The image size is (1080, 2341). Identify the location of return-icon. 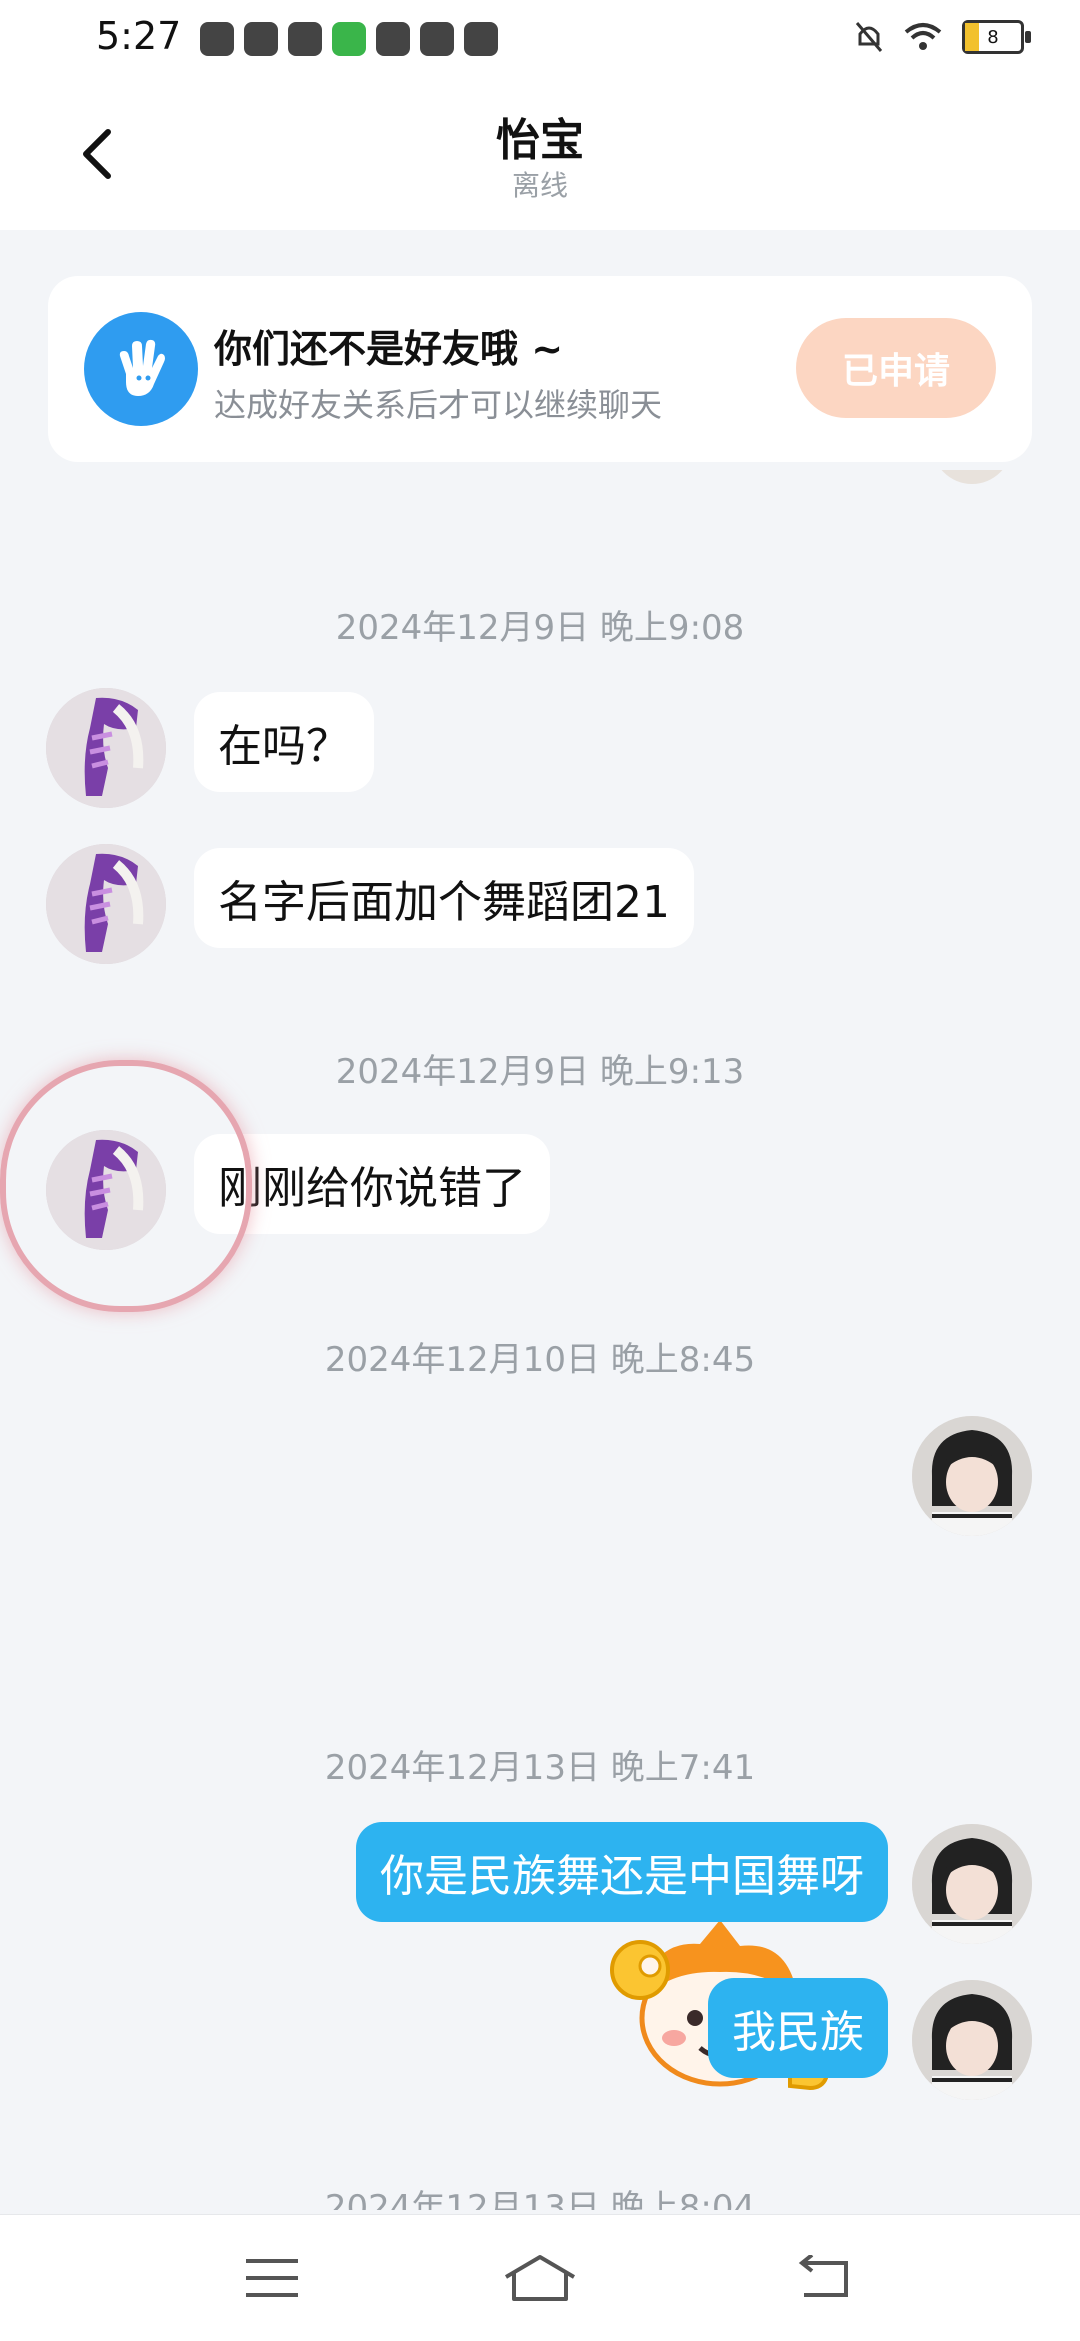
(823, 2276).